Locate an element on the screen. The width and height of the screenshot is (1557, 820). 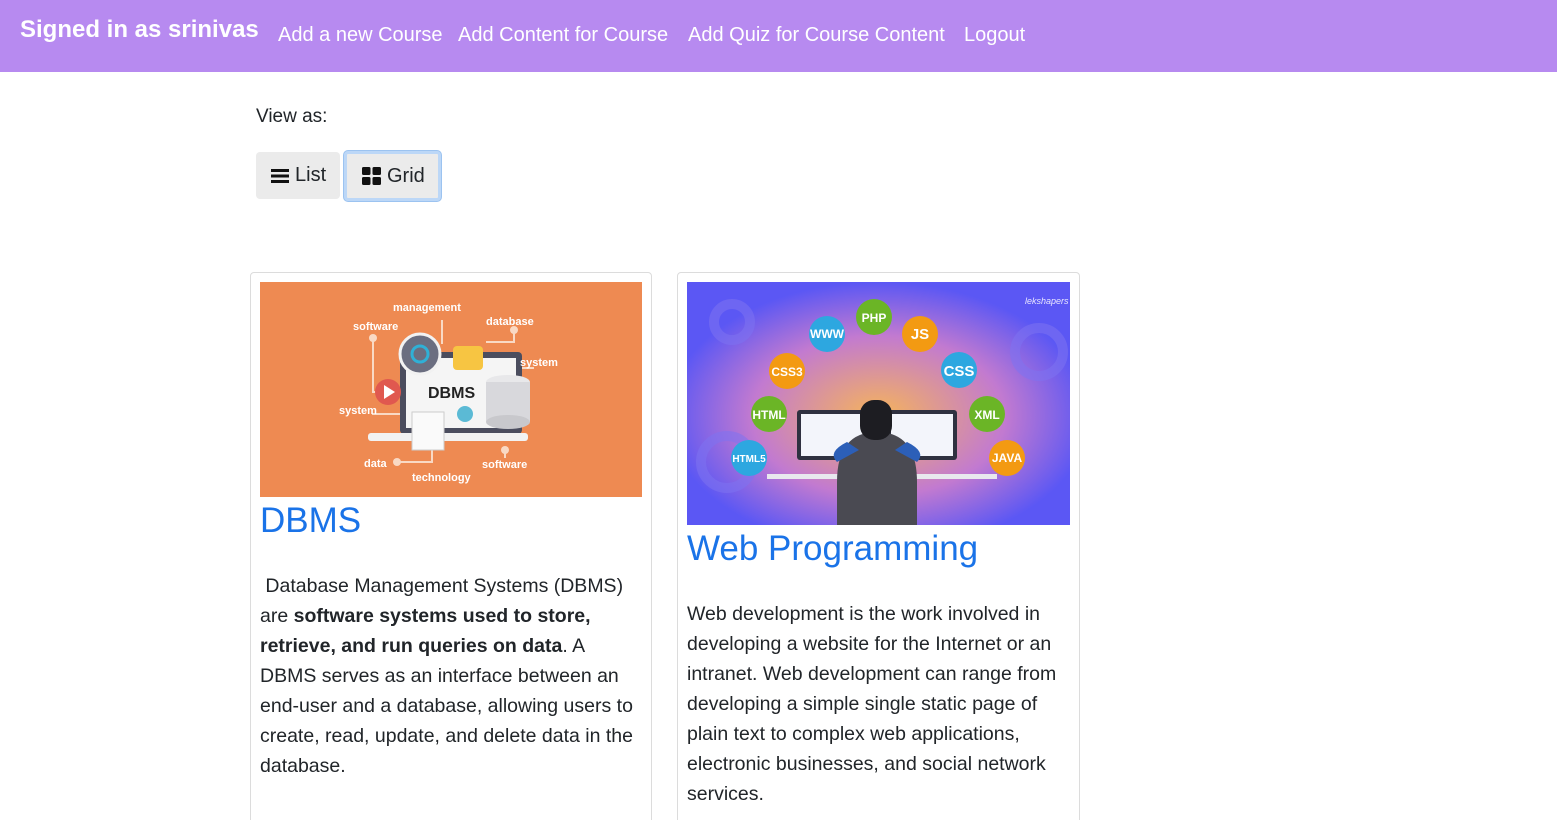
svg-text: HTML5 is located at coordinates (749, 459).